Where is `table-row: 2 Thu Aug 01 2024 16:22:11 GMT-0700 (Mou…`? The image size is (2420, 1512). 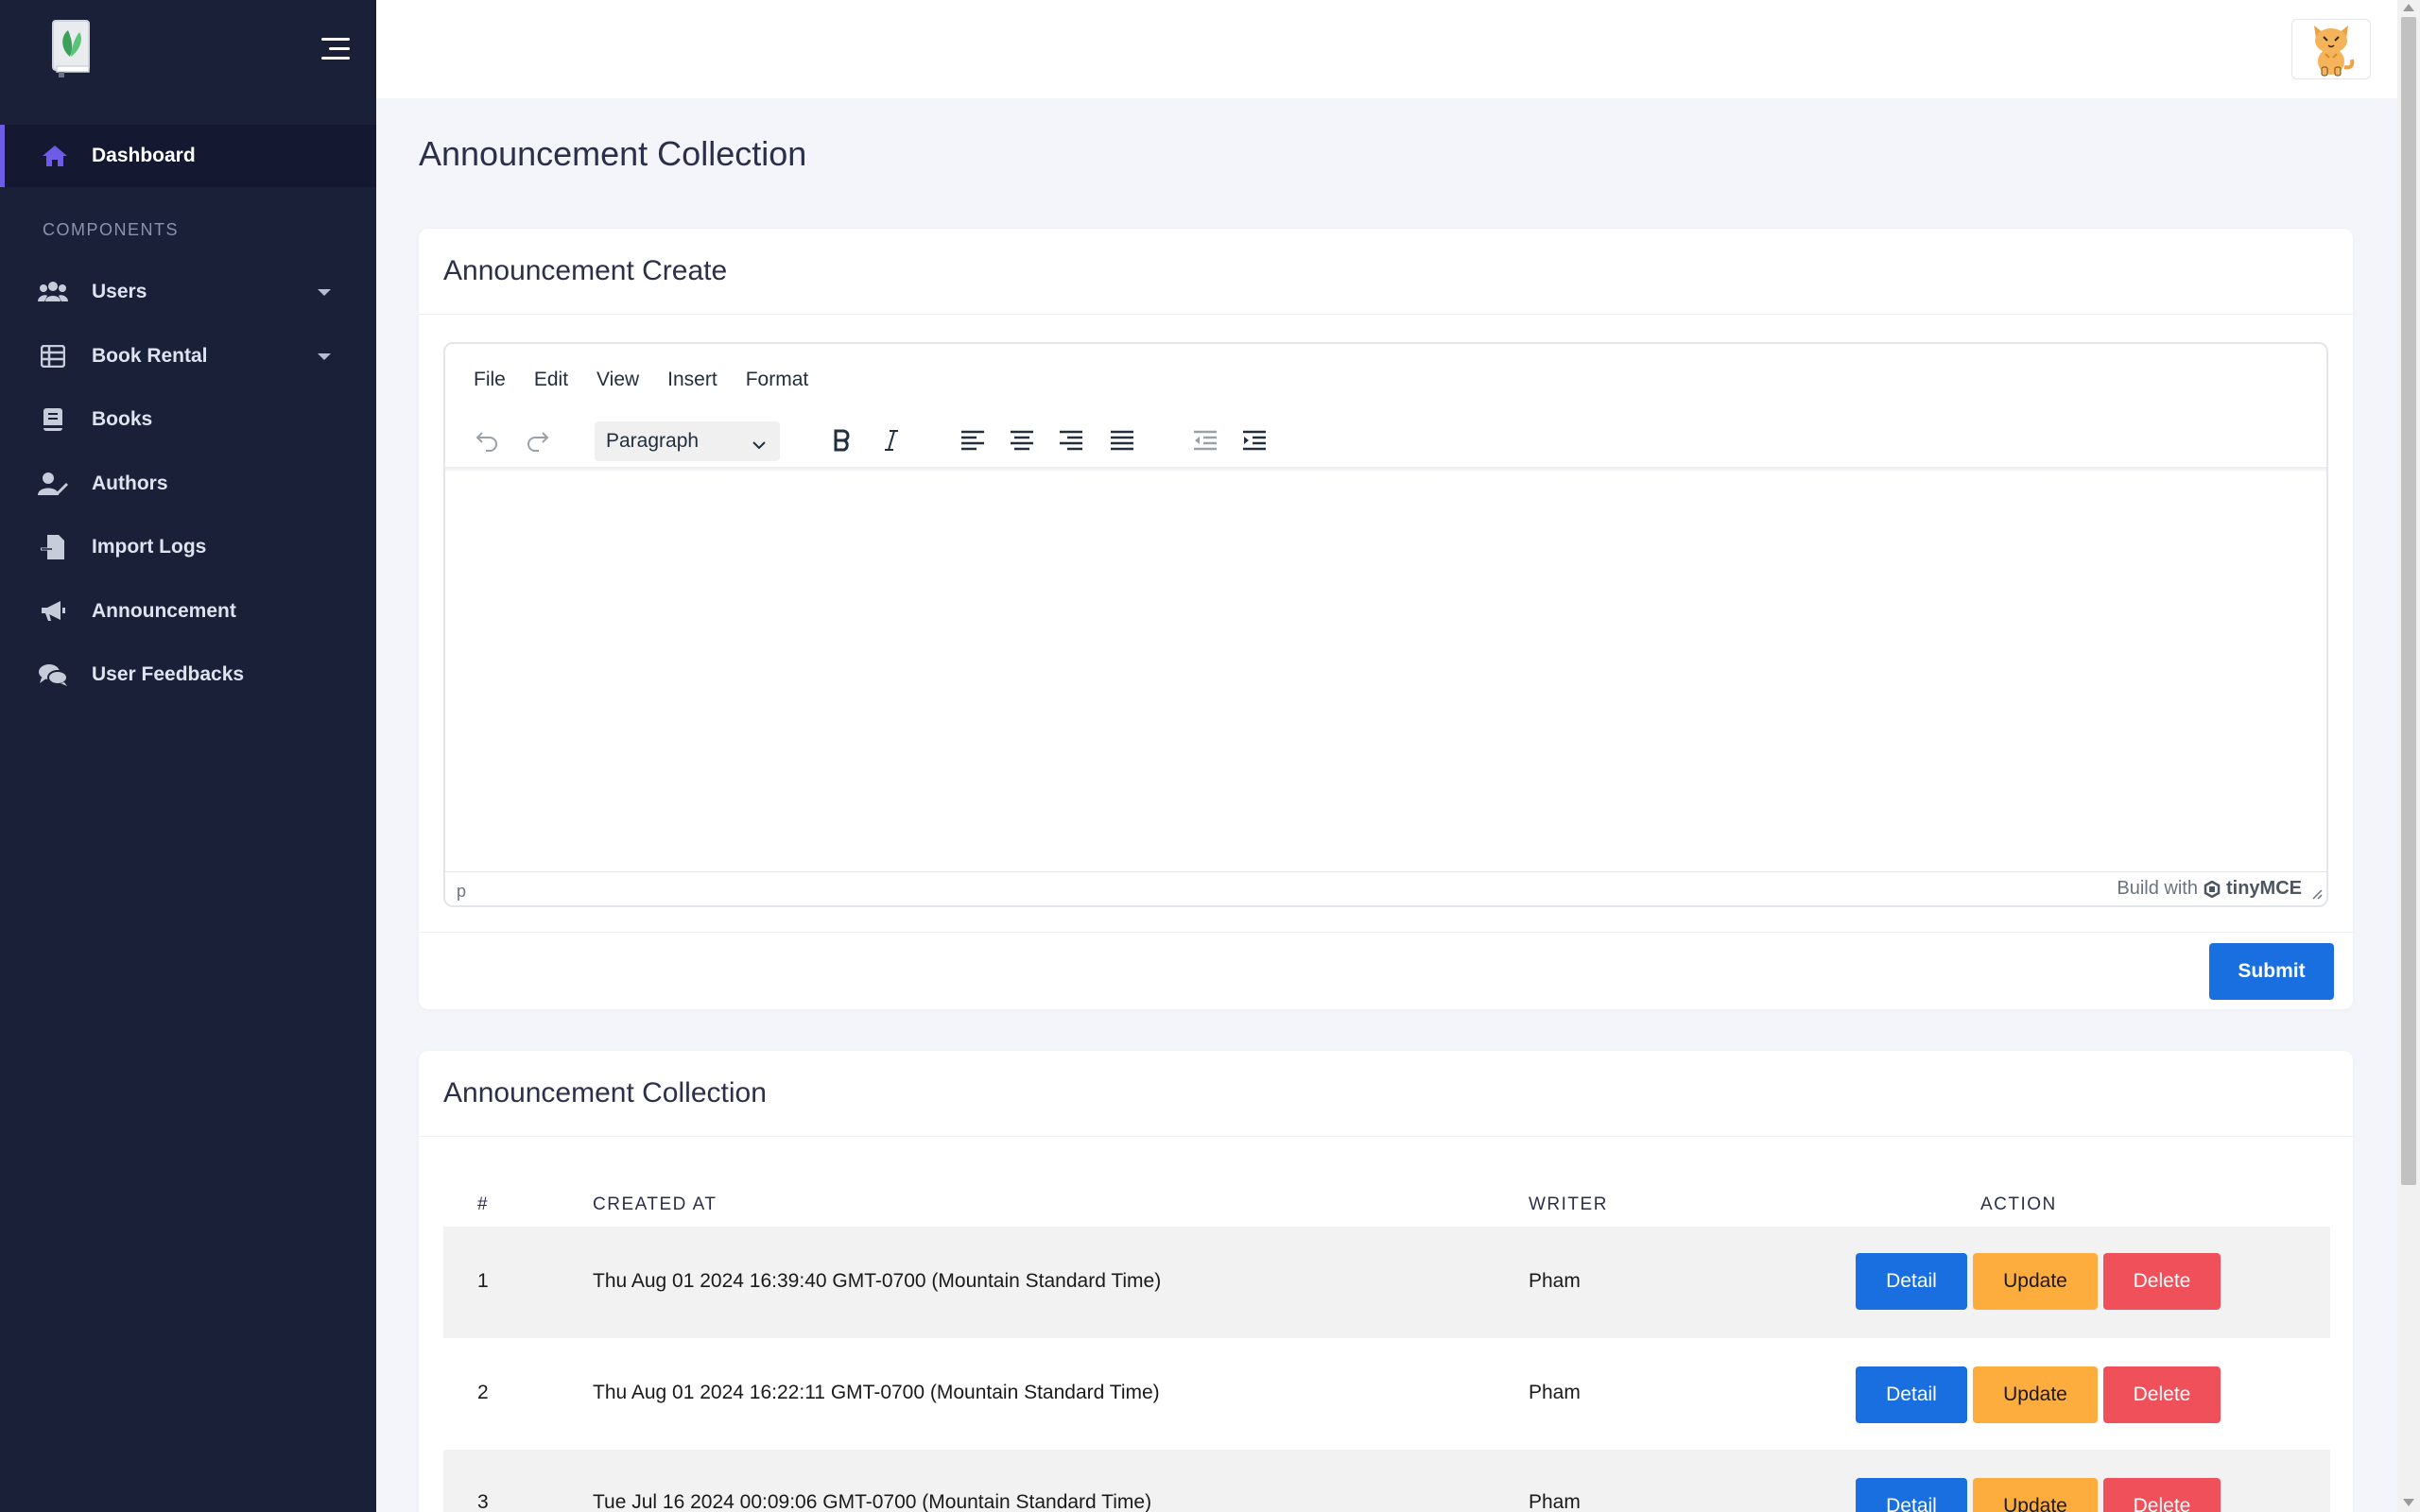
table-row: 2 Thu Aug 01 2024 16:22:11 GMT-0700 (Mou… is located at coordinates (1386, 1394).